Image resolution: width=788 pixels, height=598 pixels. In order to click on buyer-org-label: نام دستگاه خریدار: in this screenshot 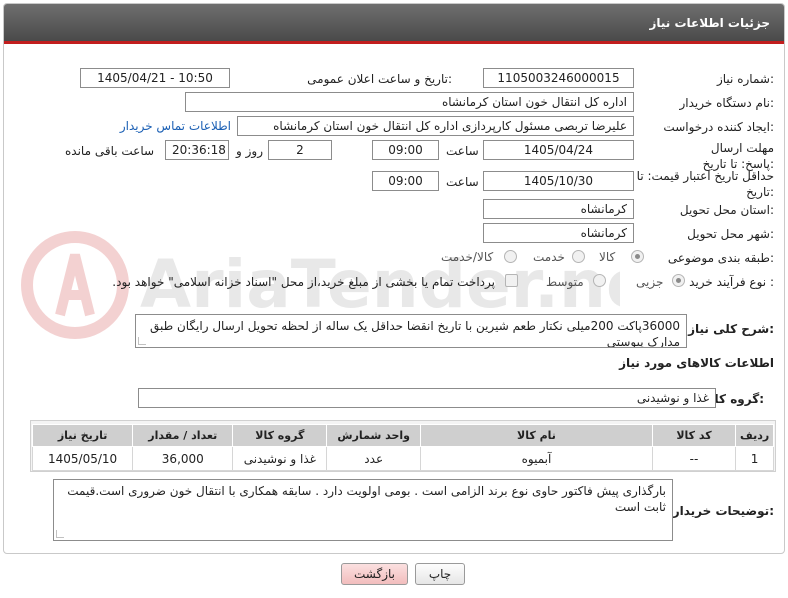, I will do `click(727, 103)`.